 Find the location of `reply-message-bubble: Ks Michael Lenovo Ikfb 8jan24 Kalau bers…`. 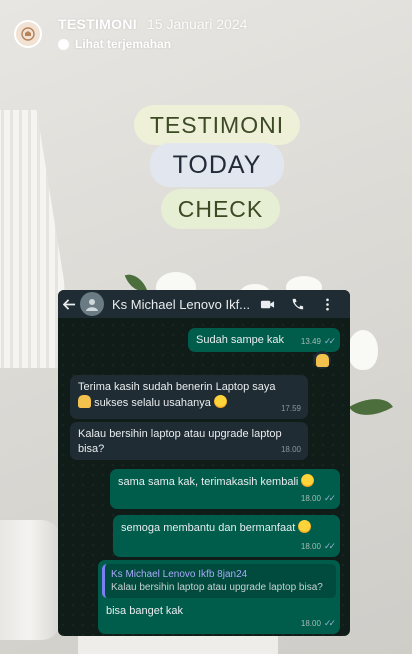

reply-message-bubble: Ks Michael Lenovo Ikfb 8jan24 Kalau bers… is located at coordinates (219, 597).